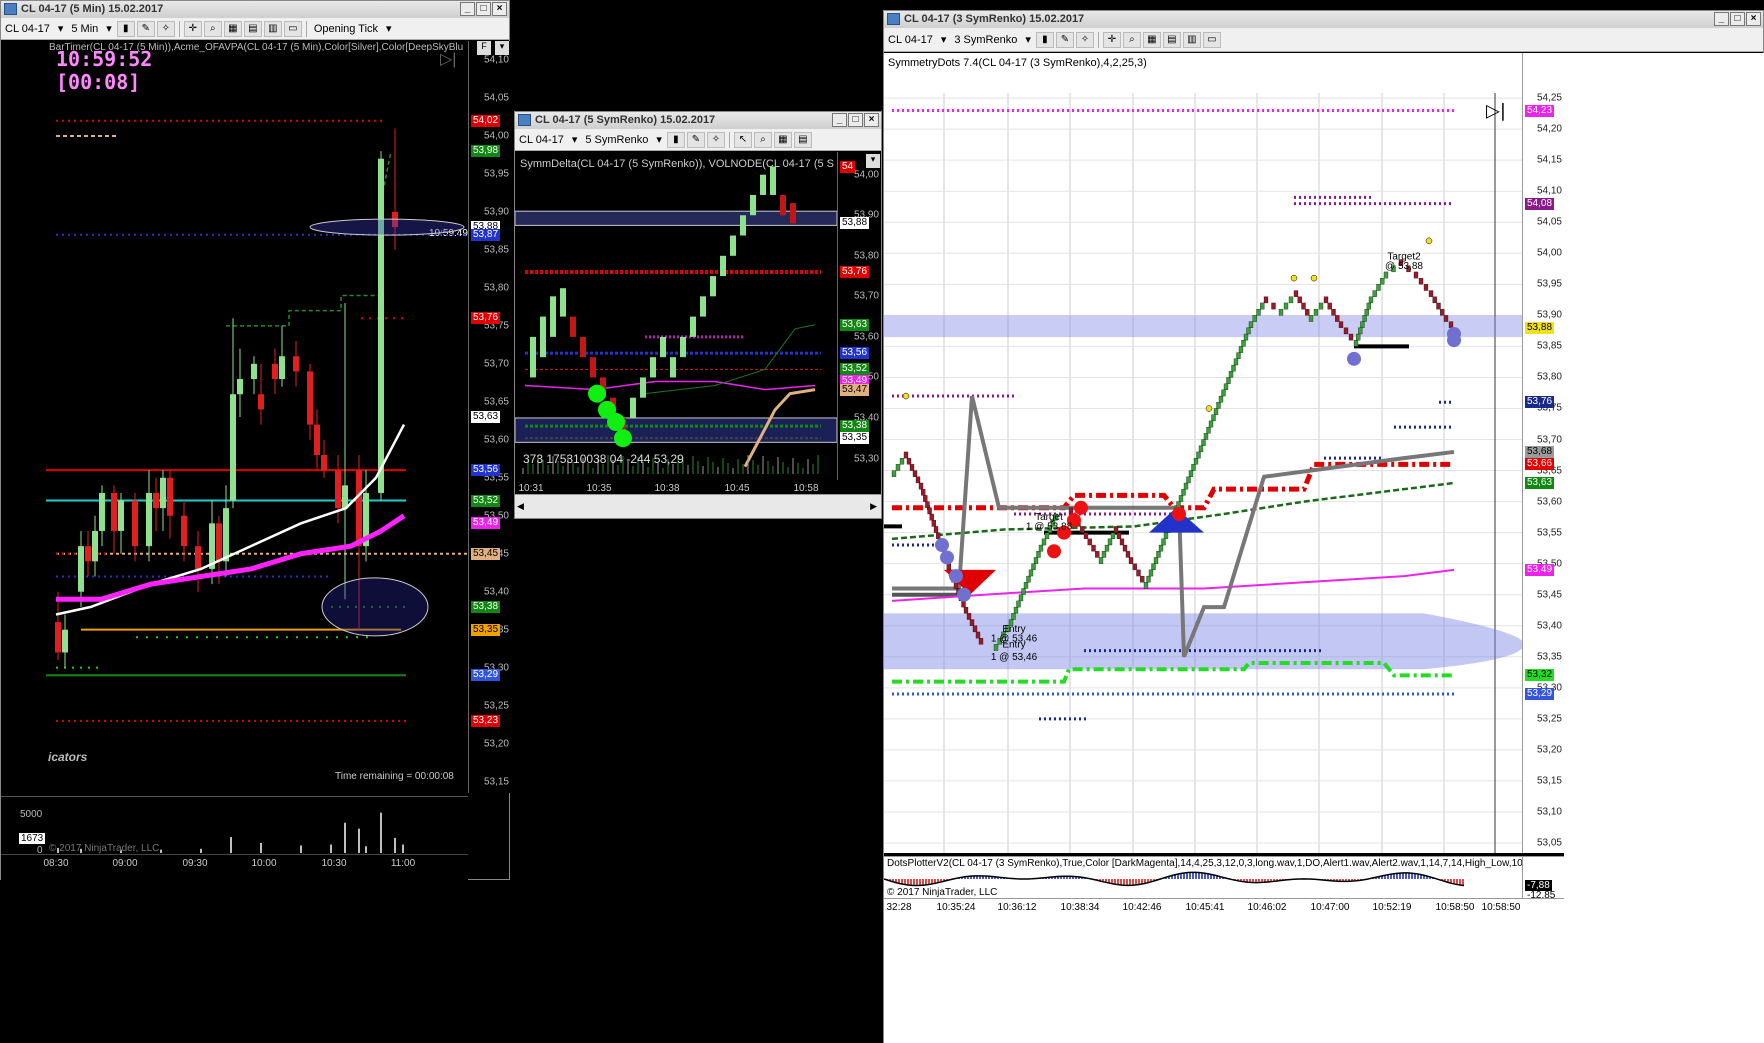  Describe the element at coordinates (1549, 284) in the screenshot. I see `price-tick: 53,95` at that location.